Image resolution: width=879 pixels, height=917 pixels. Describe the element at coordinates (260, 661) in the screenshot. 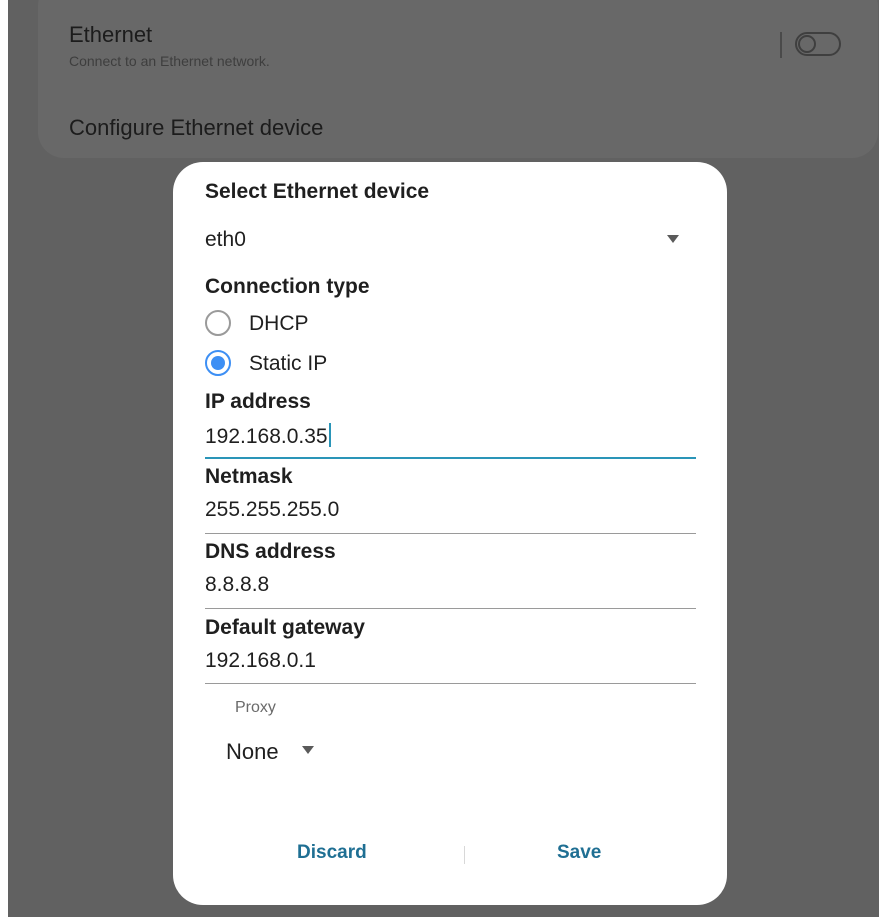

I see `default-gateway-field: 192.168.0.1` at that location.